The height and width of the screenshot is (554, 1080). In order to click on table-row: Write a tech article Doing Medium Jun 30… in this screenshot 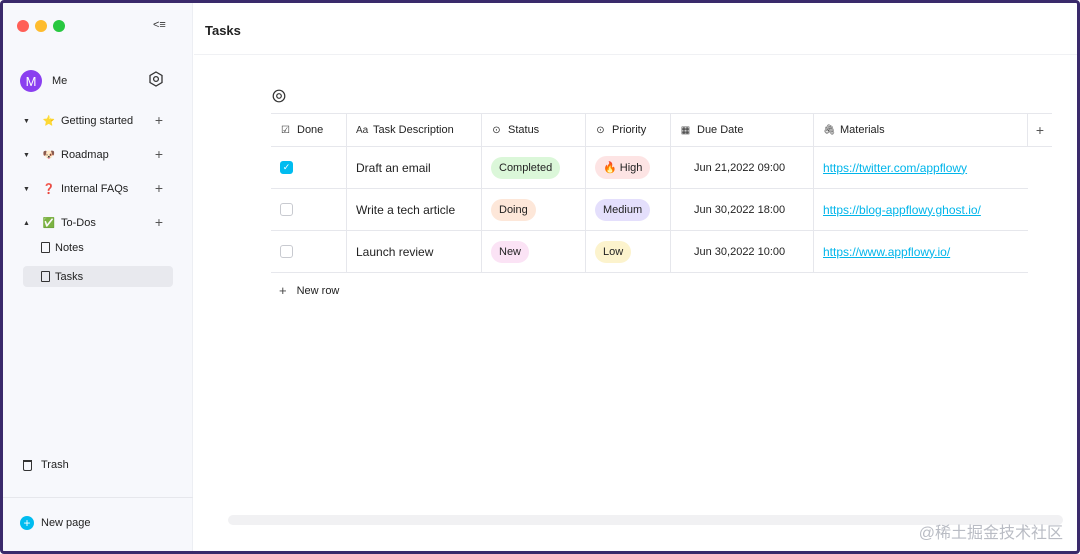, I will do `click(649, 210)`.